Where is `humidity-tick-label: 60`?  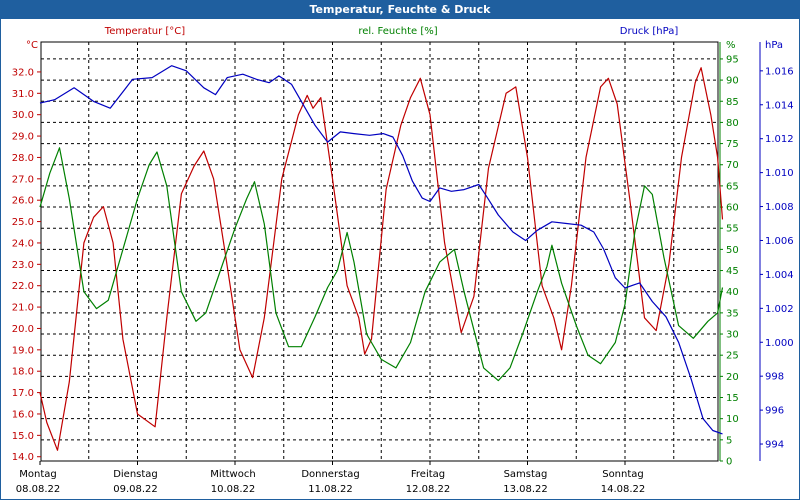
humidity-tick-label: 60 is located at coordinates (732, 208).